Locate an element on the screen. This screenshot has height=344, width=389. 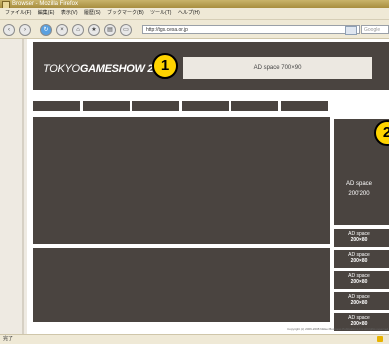
site-header: TOKYOGAMESHOW 2008 1 AD space 700×90 is located at coordinates (211, 66).